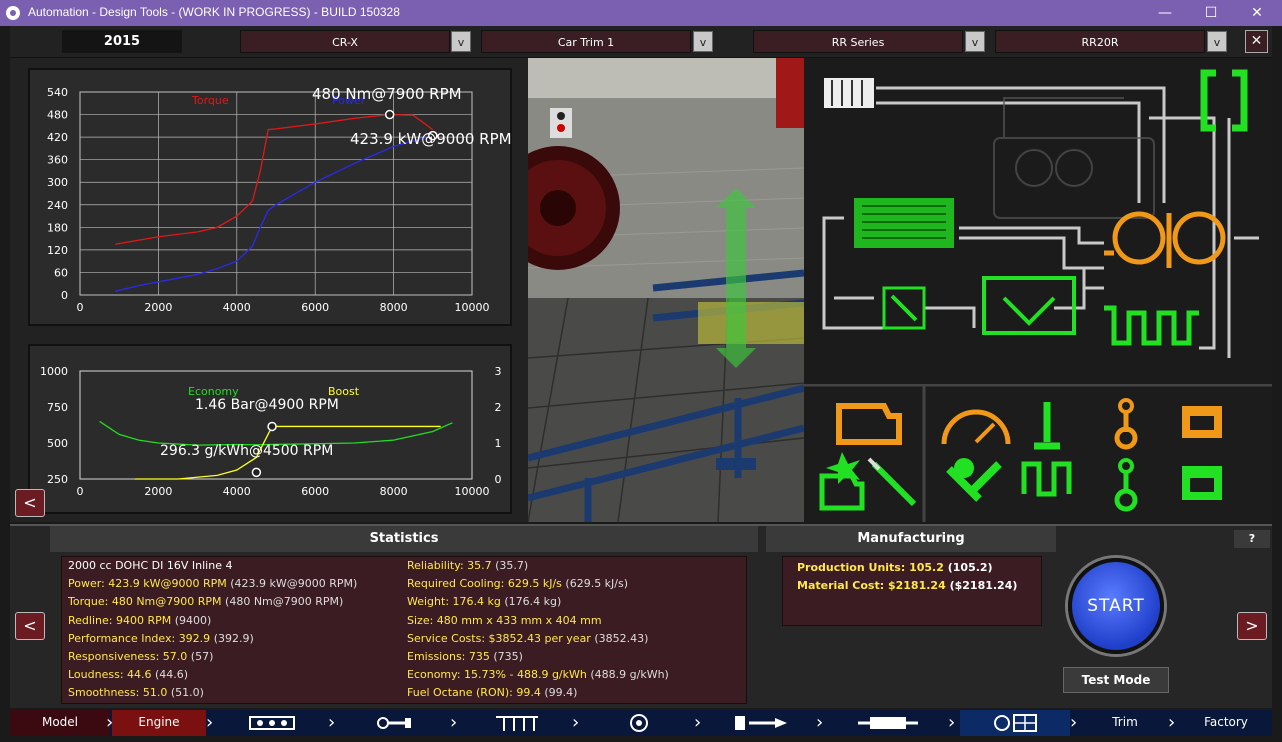 The image size is (1282, 742). I want to click on nav-trim: Trim, so click(1125, 723).